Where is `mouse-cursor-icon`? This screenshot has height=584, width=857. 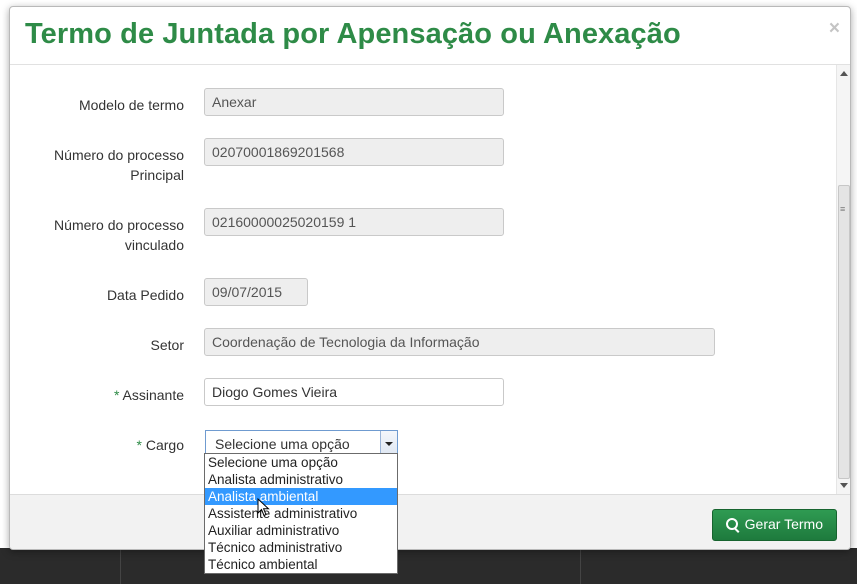 mouse-cursor-icon is located at coordinates (263, 507).